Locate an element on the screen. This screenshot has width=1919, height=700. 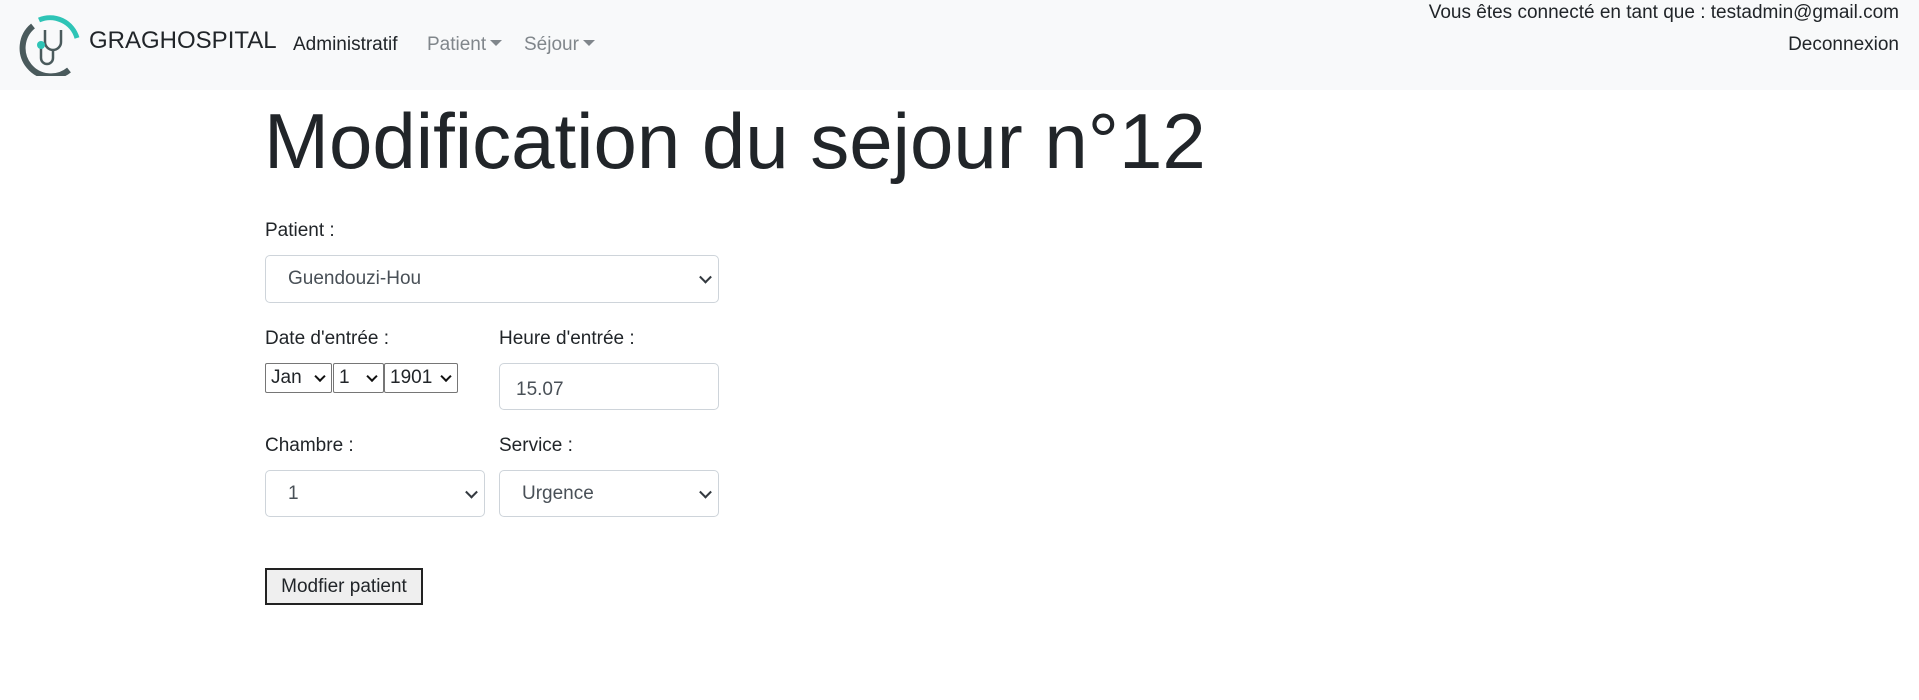
nav-sejour-label: Séjour is located at coordinates (551, 44).